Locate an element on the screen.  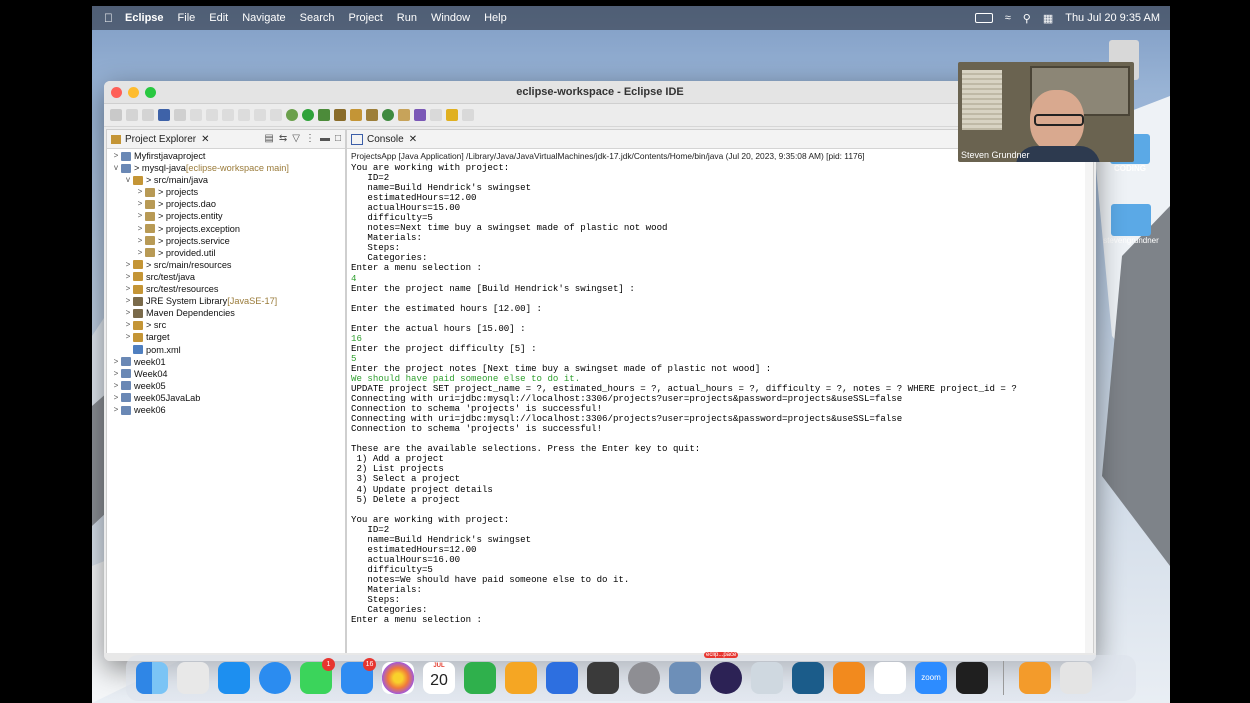
search-icon is located at coordinates (420, 115).